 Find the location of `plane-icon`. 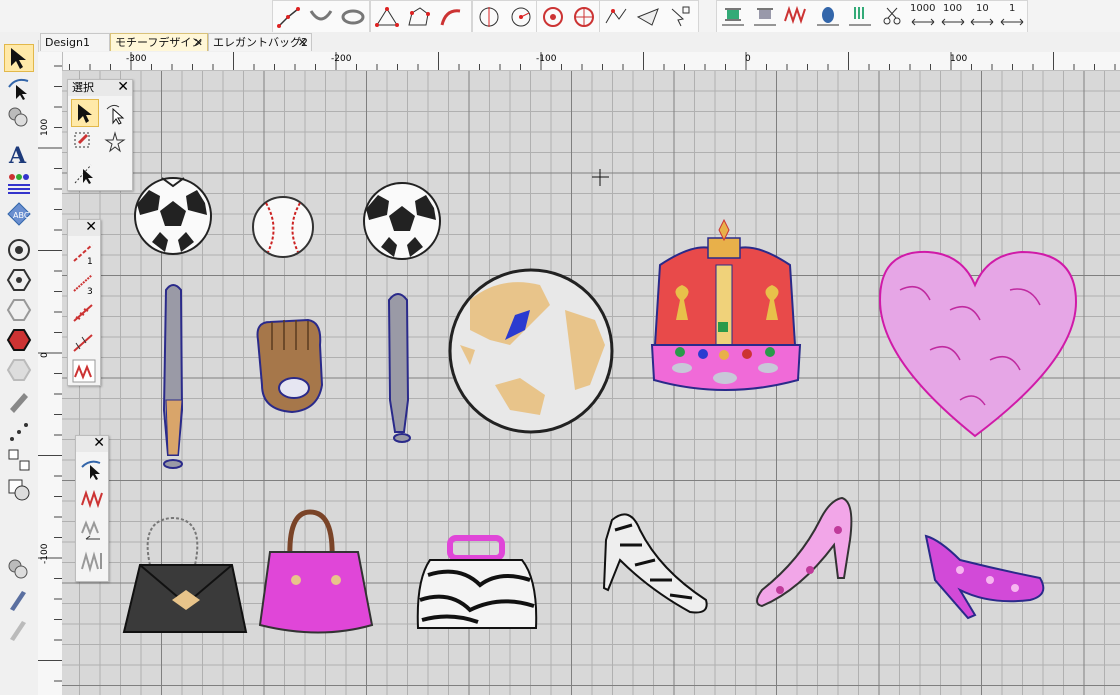

plane-icon is located at coordinates (648, 17).